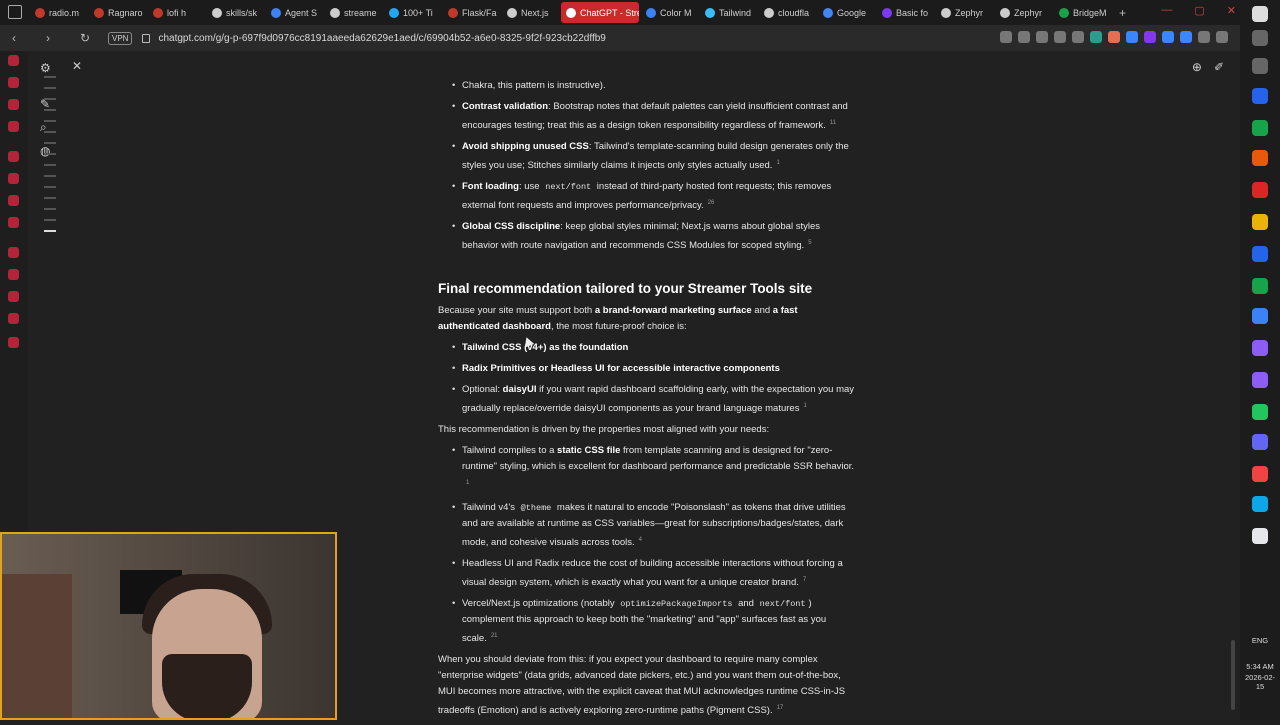  I want to click on screenshot-icon, so click(1024, 37).